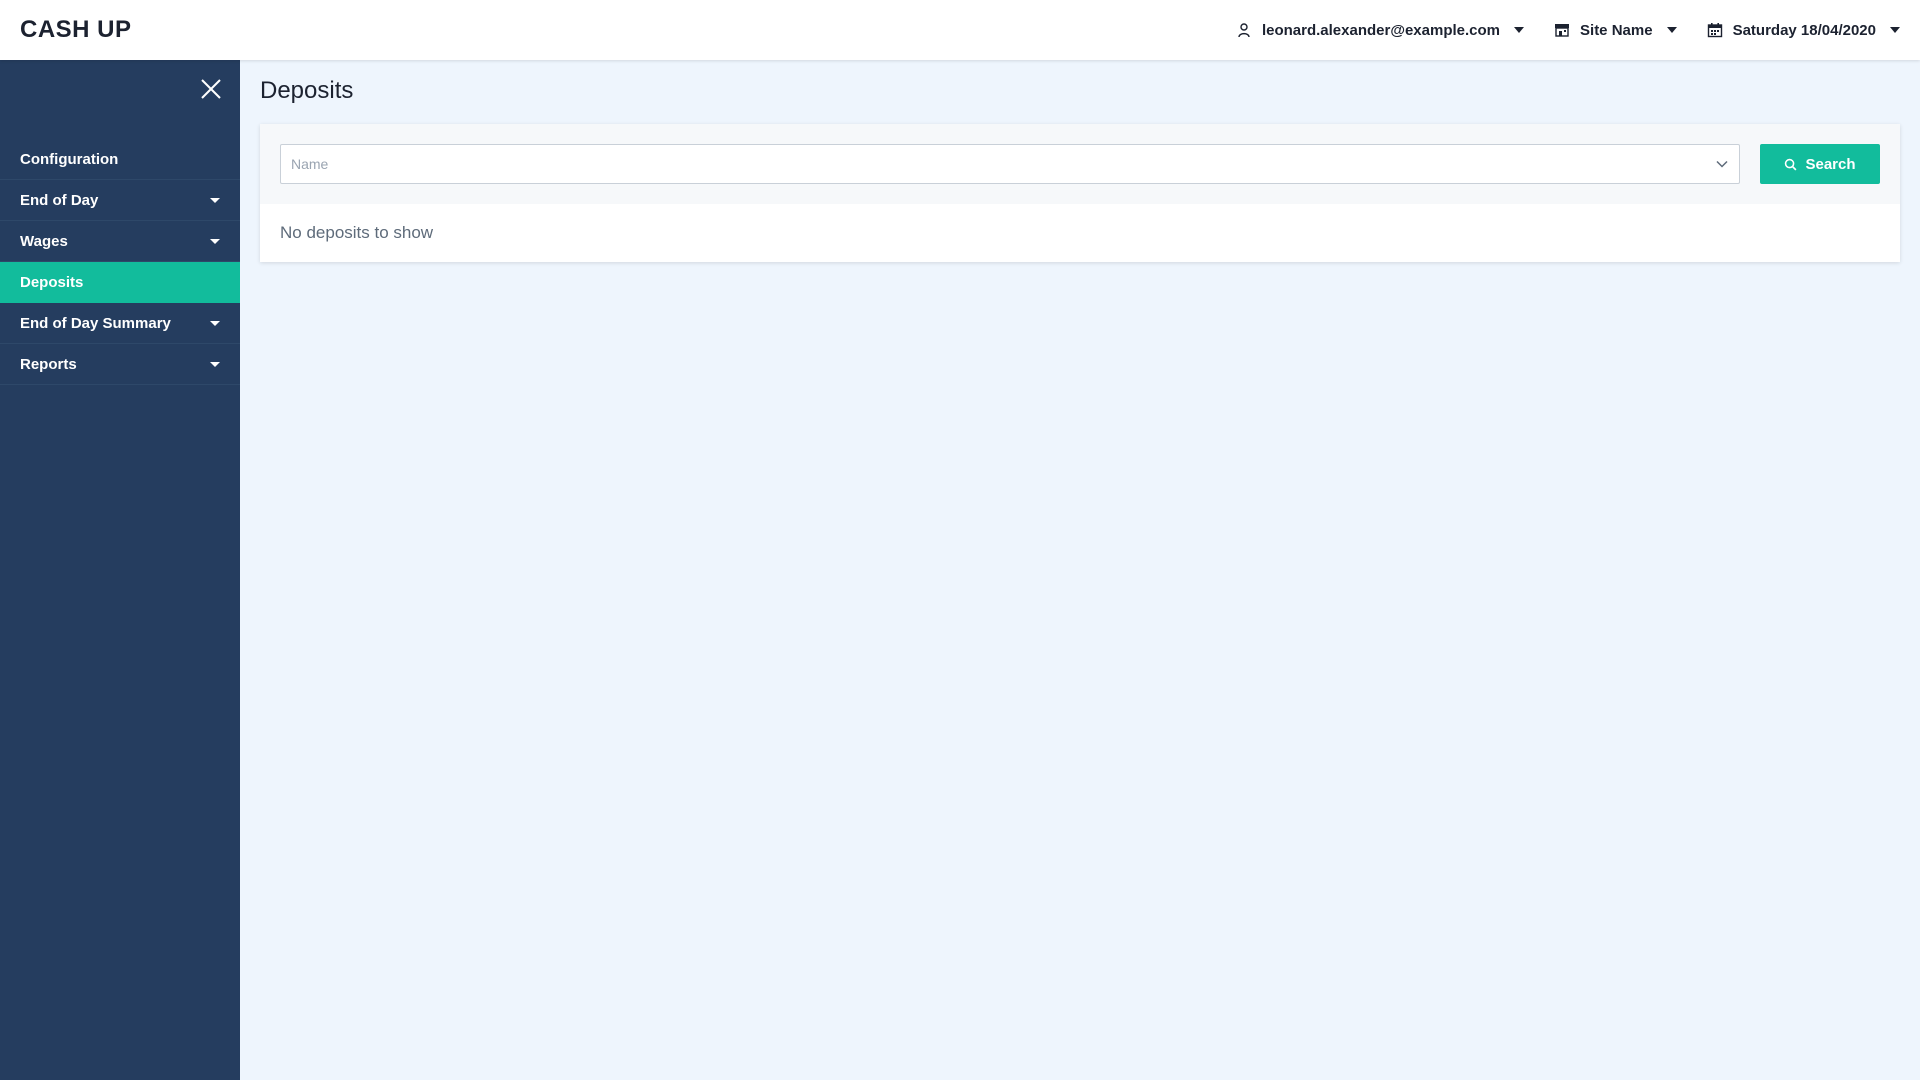 The height and width of the screenshot is (1080, 1920). I want to click on name-select-placeholder: Name, so click(310, 164).